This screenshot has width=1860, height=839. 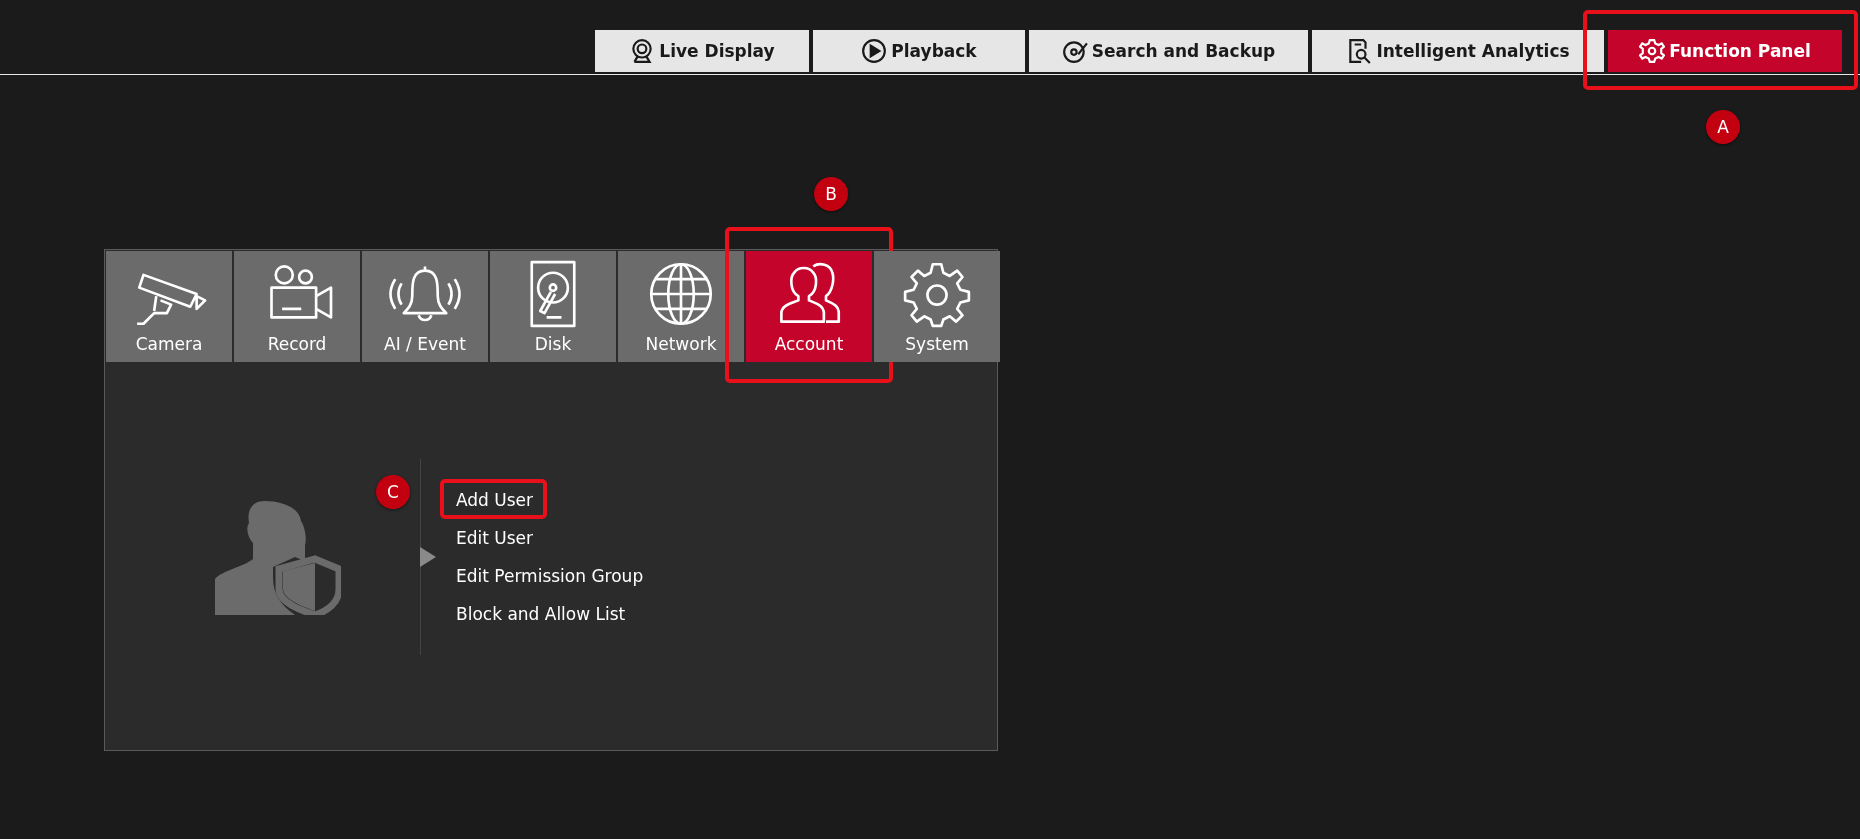 What do you see at coordinates (541, 614) in the screenshot?
I see `menu-item: Block and Allow List` at bounding box center [541, 614].